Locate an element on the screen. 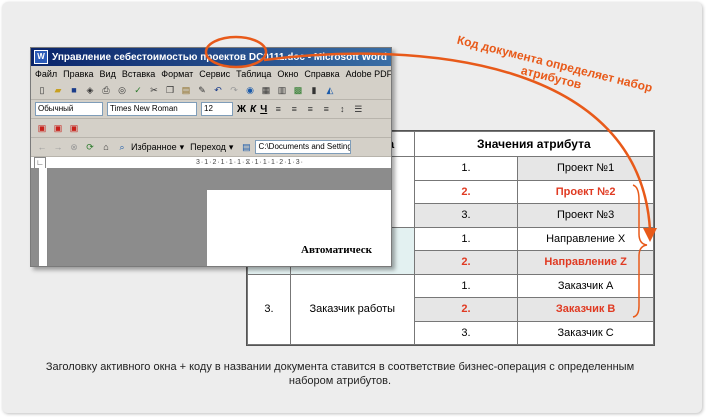 This screenshot has height=417, width=706. permission-icon: ◈ is located at coordinates (90, 90).